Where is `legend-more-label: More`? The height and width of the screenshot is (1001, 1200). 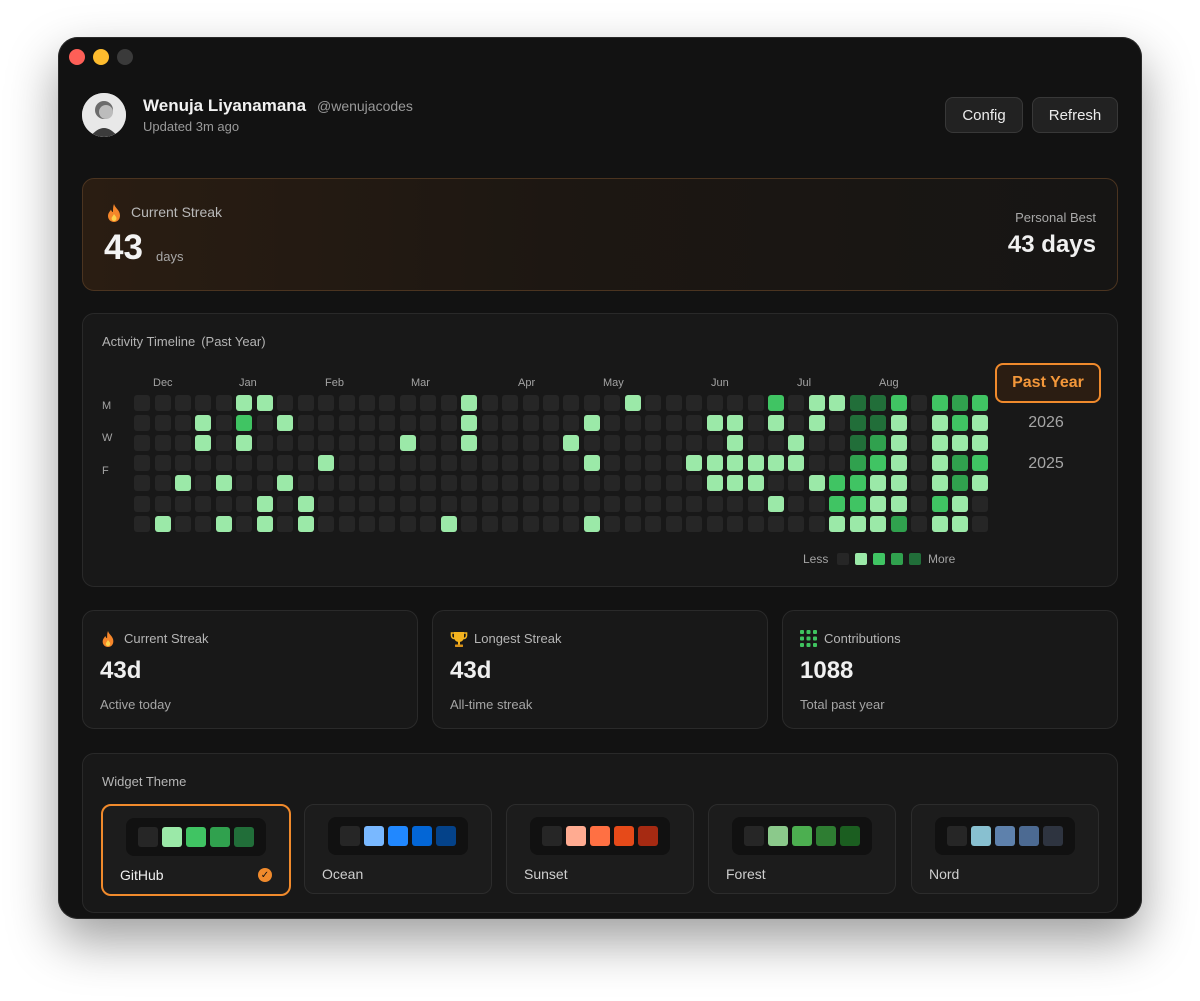
legend-more-label: More is located at coordinates (942, 559).